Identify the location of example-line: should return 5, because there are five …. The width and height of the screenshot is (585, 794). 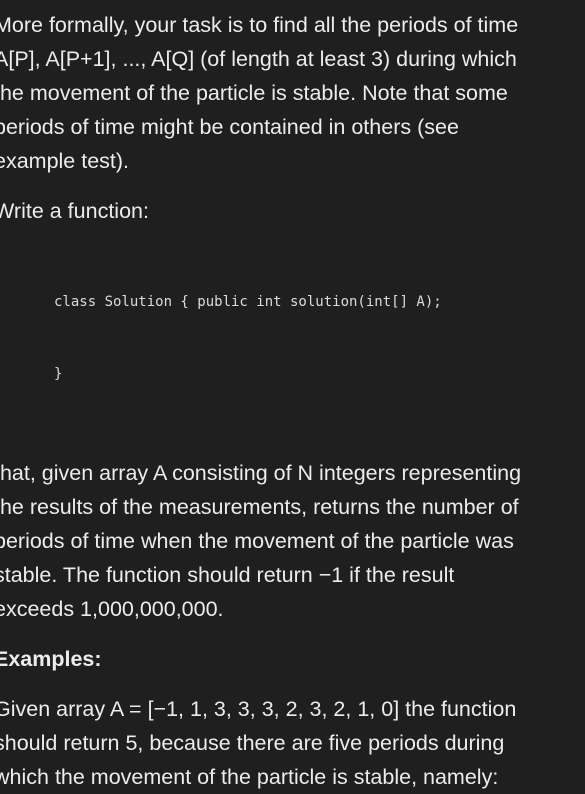
(252, 743).